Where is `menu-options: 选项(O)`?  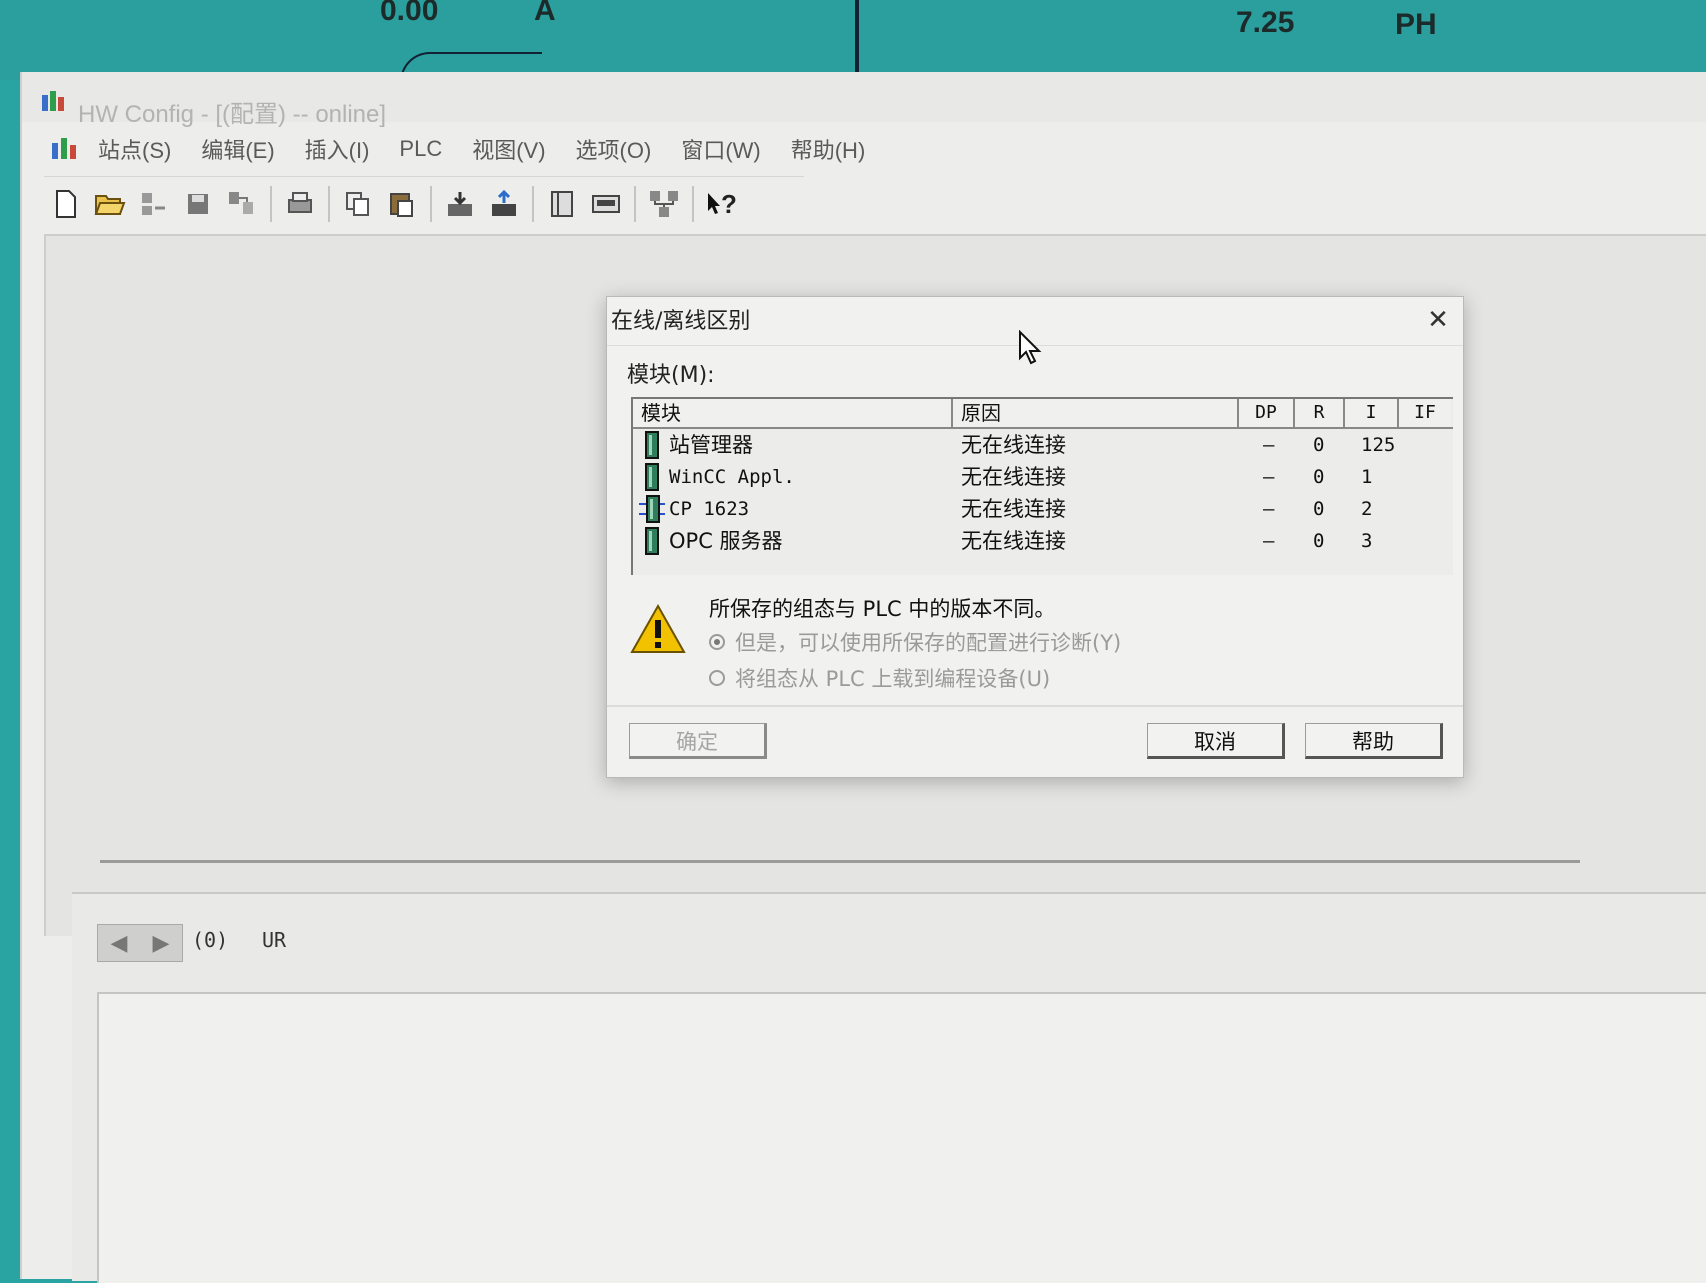 menu-options: 选项(O) is located at coordinates (614, 149).